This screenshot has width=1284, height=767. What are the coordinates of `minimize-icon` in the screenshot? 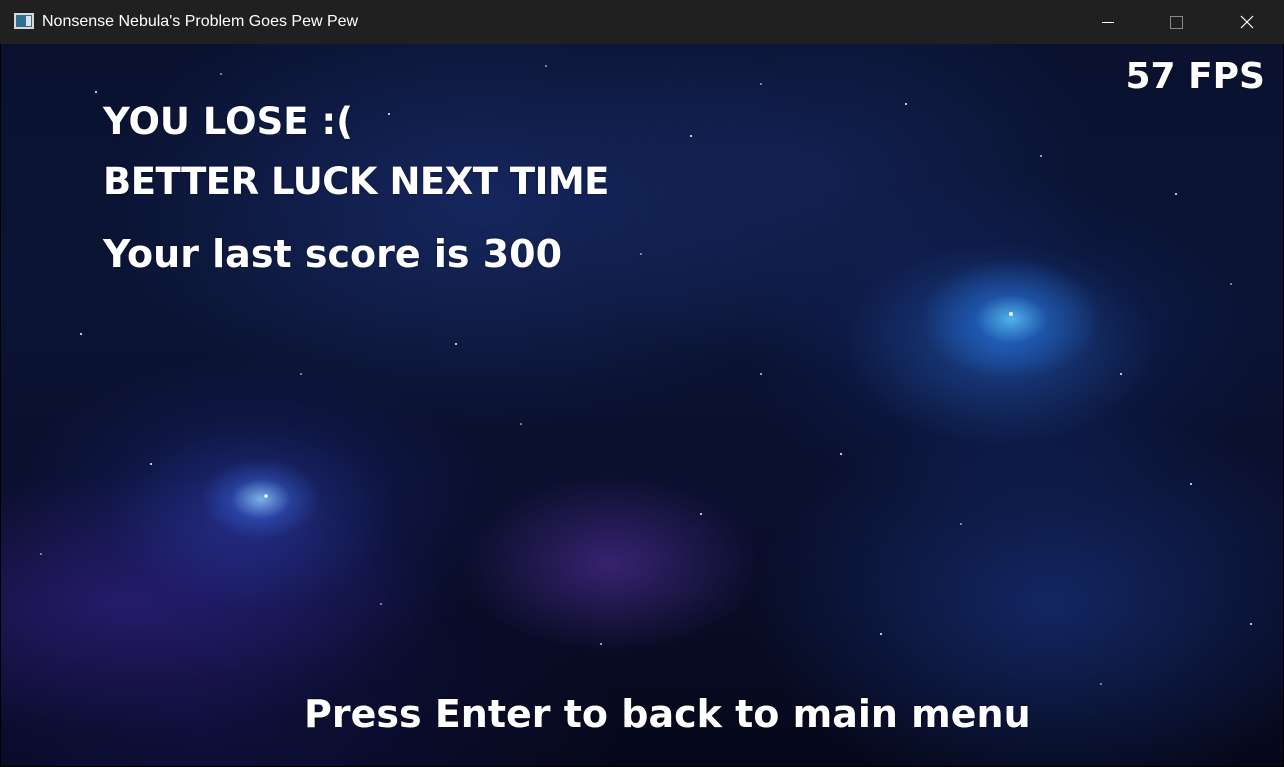 It's located at (1108, 22).